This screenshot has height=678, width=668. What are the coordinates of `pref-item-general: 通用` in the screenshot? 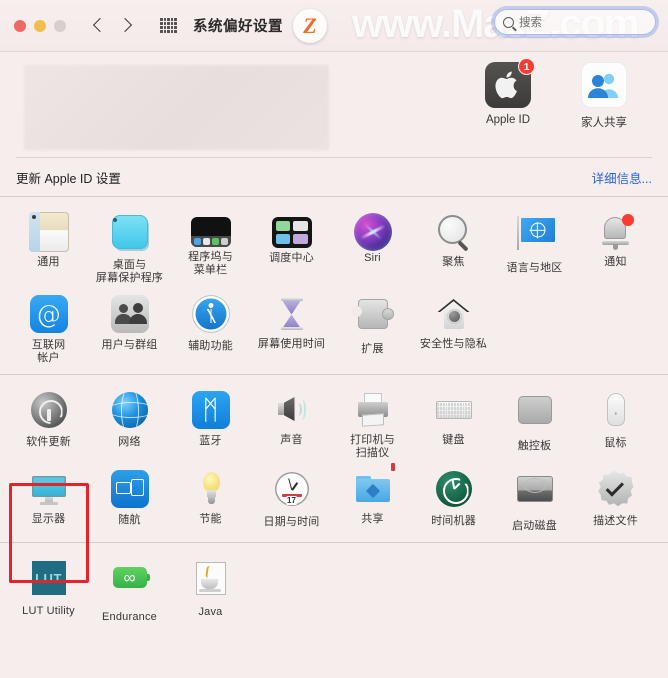 It's located at (48, 247).